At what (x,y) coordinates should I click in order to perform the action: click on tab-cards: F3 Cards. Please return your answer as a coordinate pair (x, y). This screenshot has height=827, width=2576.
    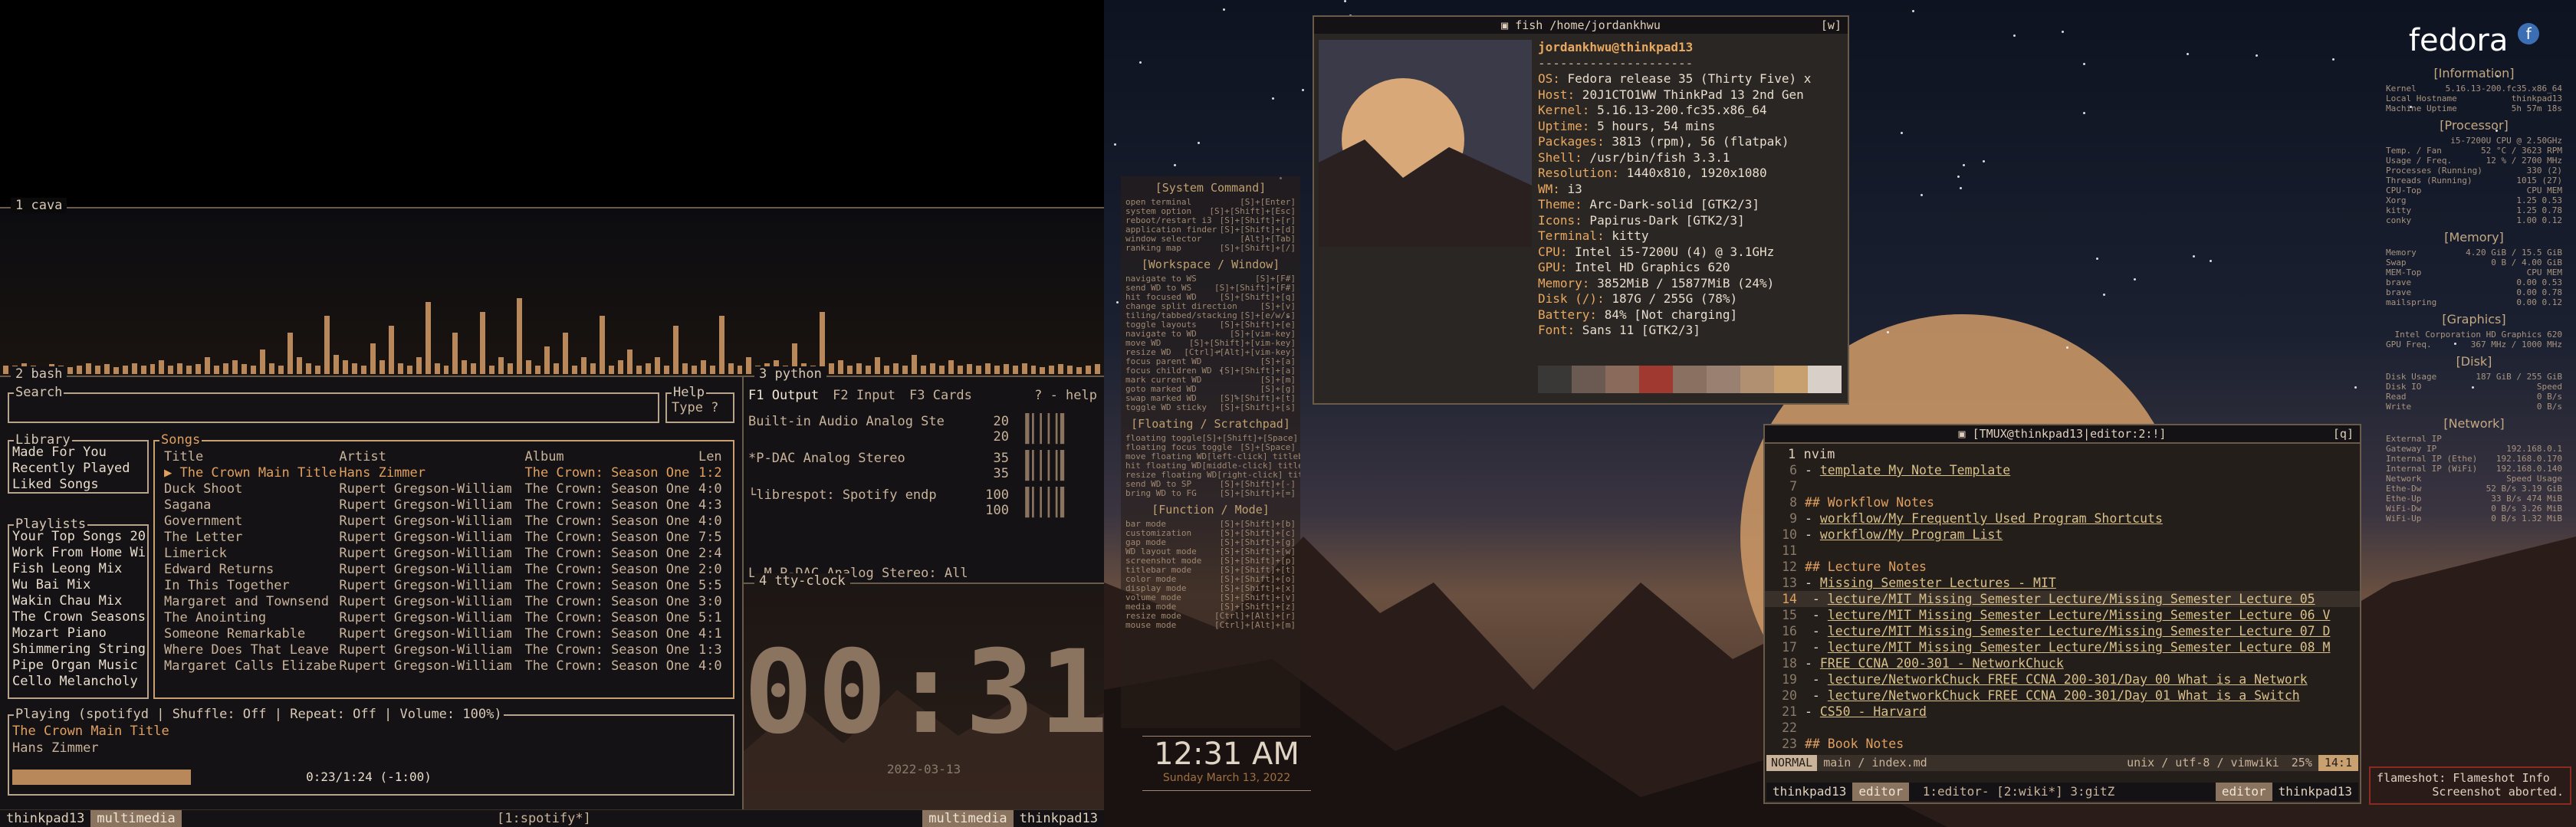
    Looking at the image, I should click on (941, 395).